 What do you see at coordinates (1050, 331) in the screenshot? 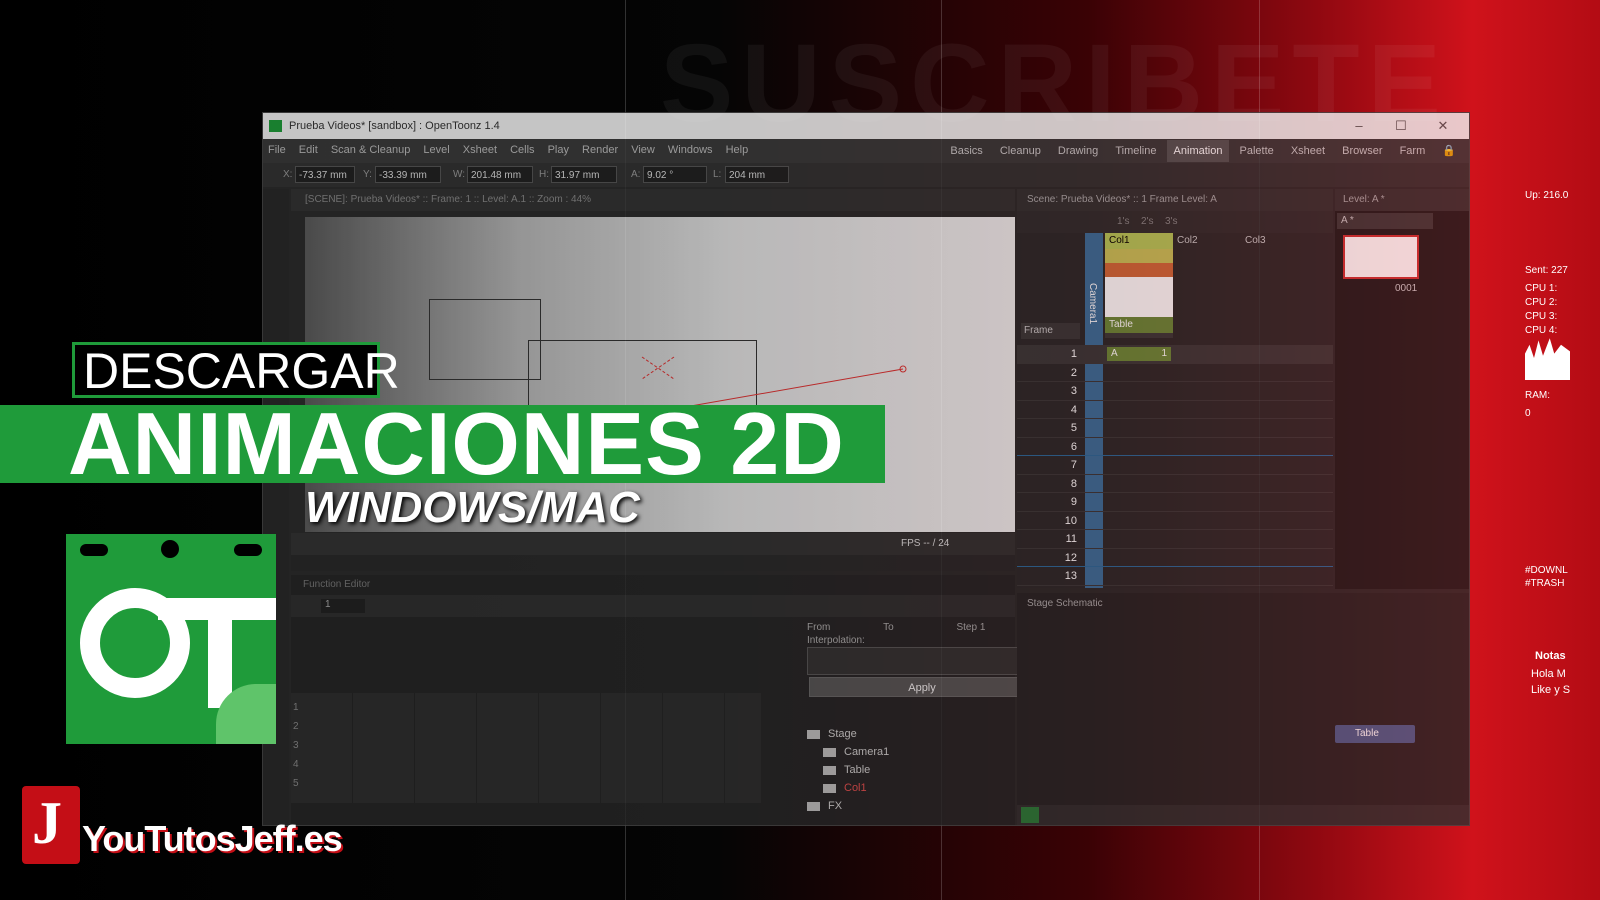
I see `frame-dropdown: Frame` at bounding box center [1050, 331].